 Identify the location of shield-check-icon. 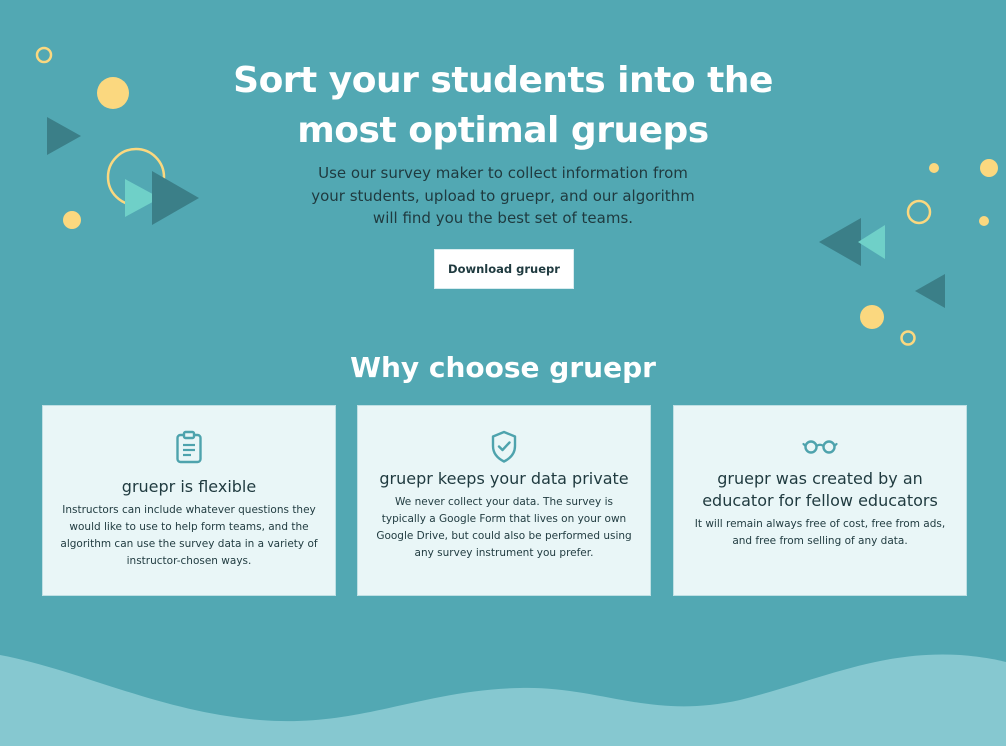
(504, 446).